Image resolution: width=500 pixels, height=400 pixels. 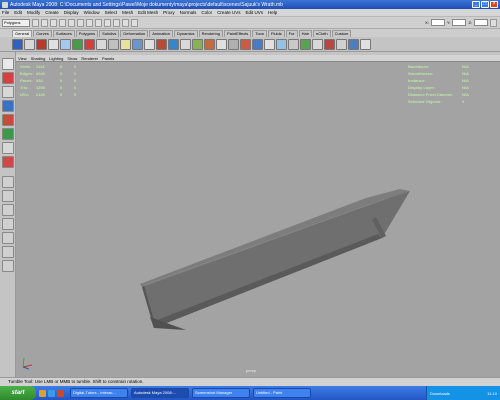 I want to click on tab-general: General, so click(x=22, y=33).